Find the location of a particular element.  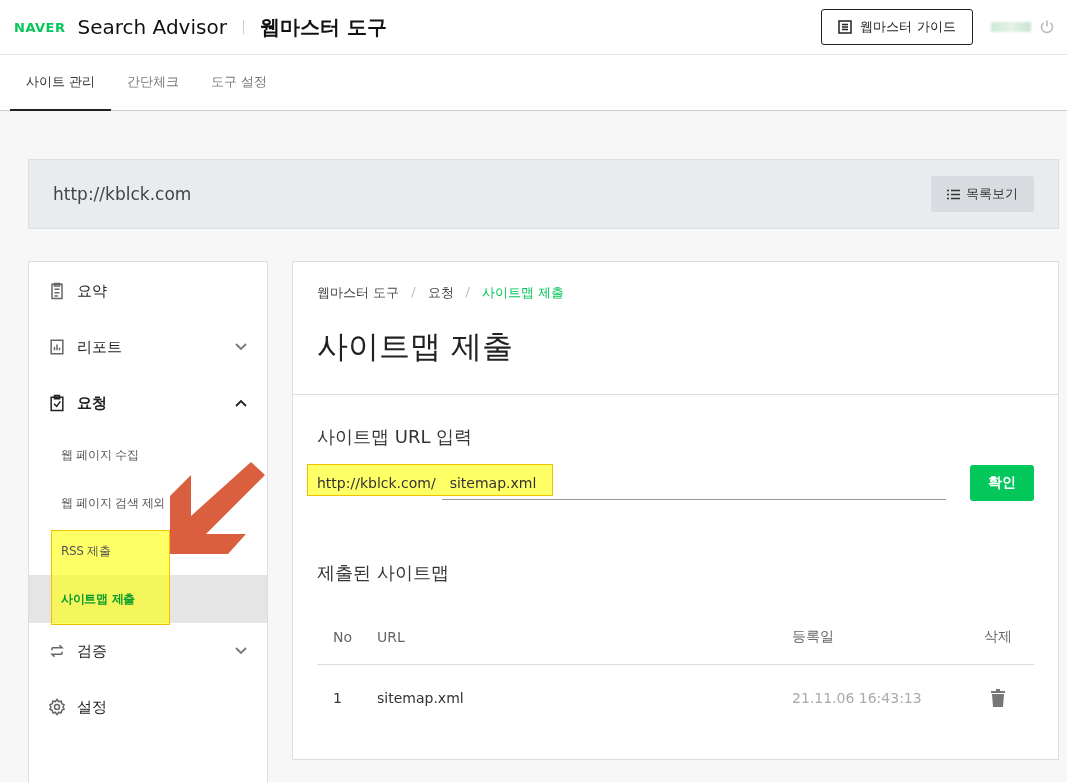

table-cell-text: 1 is located at coordinates (338, 698).